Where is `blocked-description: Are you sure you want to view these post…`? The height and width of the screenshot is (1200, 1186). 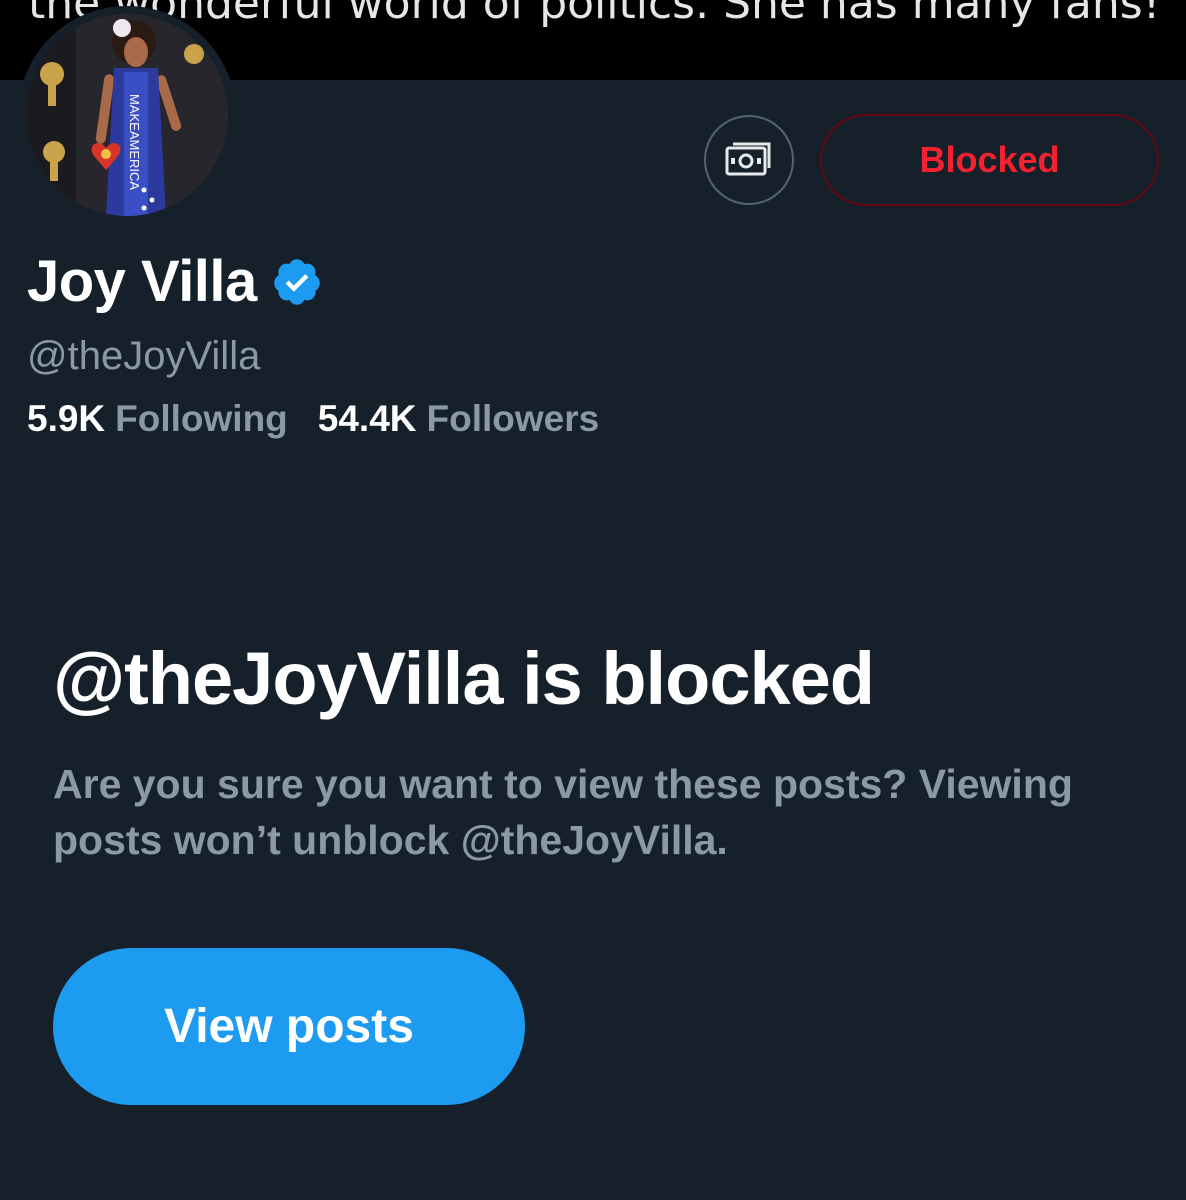 blocked-description: Are you sure you want to view these post… is located at coordinates (563, 812).